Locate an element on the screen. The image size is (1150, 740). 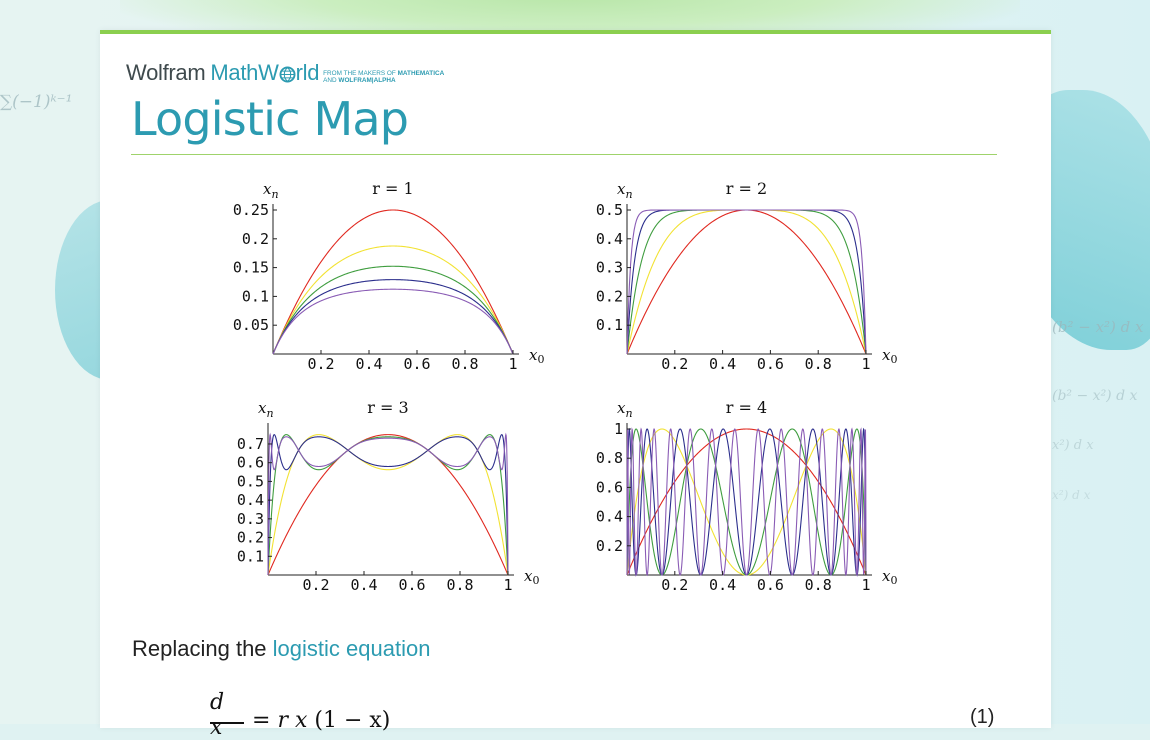
panel-title: r = 1 is located at coordinates (392, 188).